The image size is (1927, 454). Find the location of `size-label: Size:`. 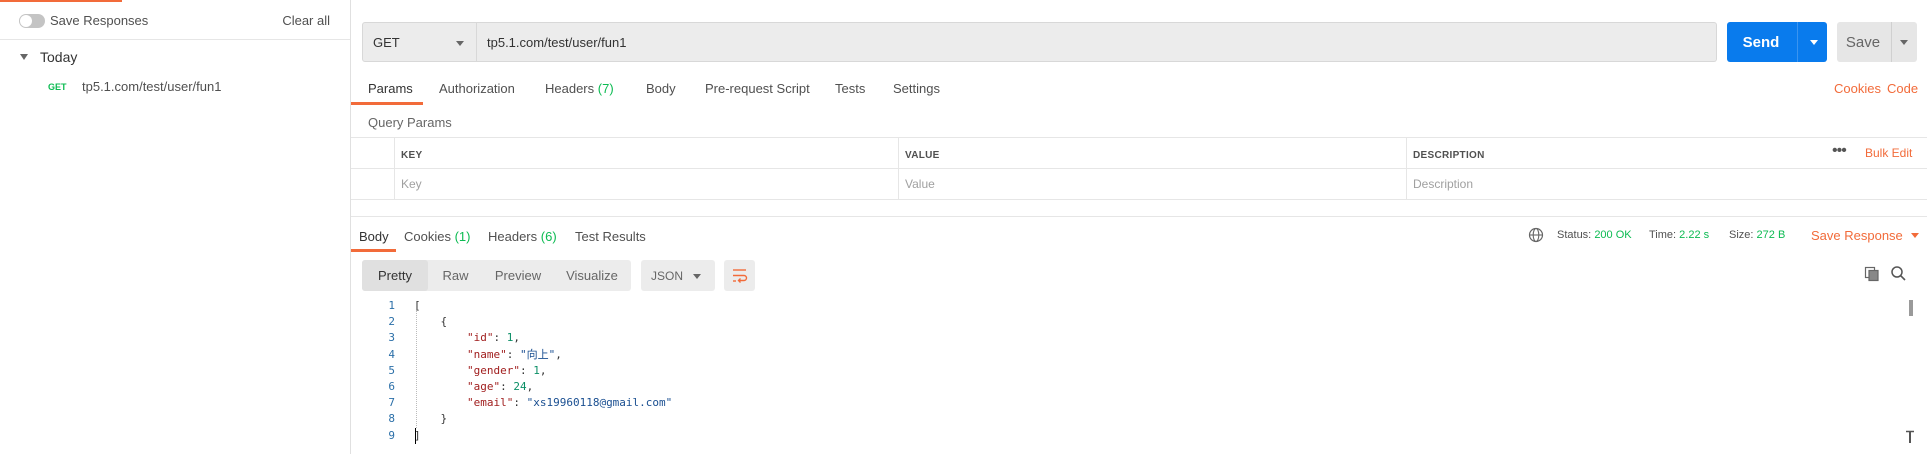

size-label: Size: is located at coordinates (1741, 235).